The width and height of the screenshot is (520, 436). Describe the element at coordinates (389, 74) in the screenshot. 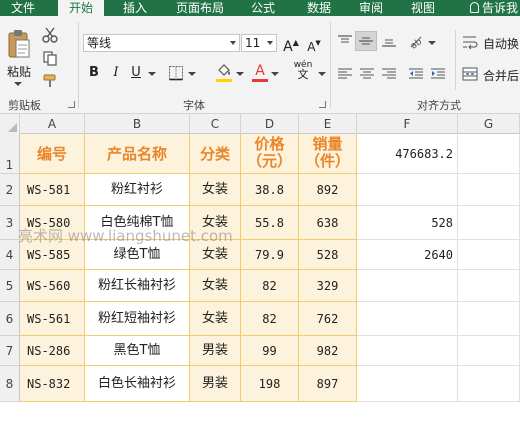

I see `align-right-icon` at that location.